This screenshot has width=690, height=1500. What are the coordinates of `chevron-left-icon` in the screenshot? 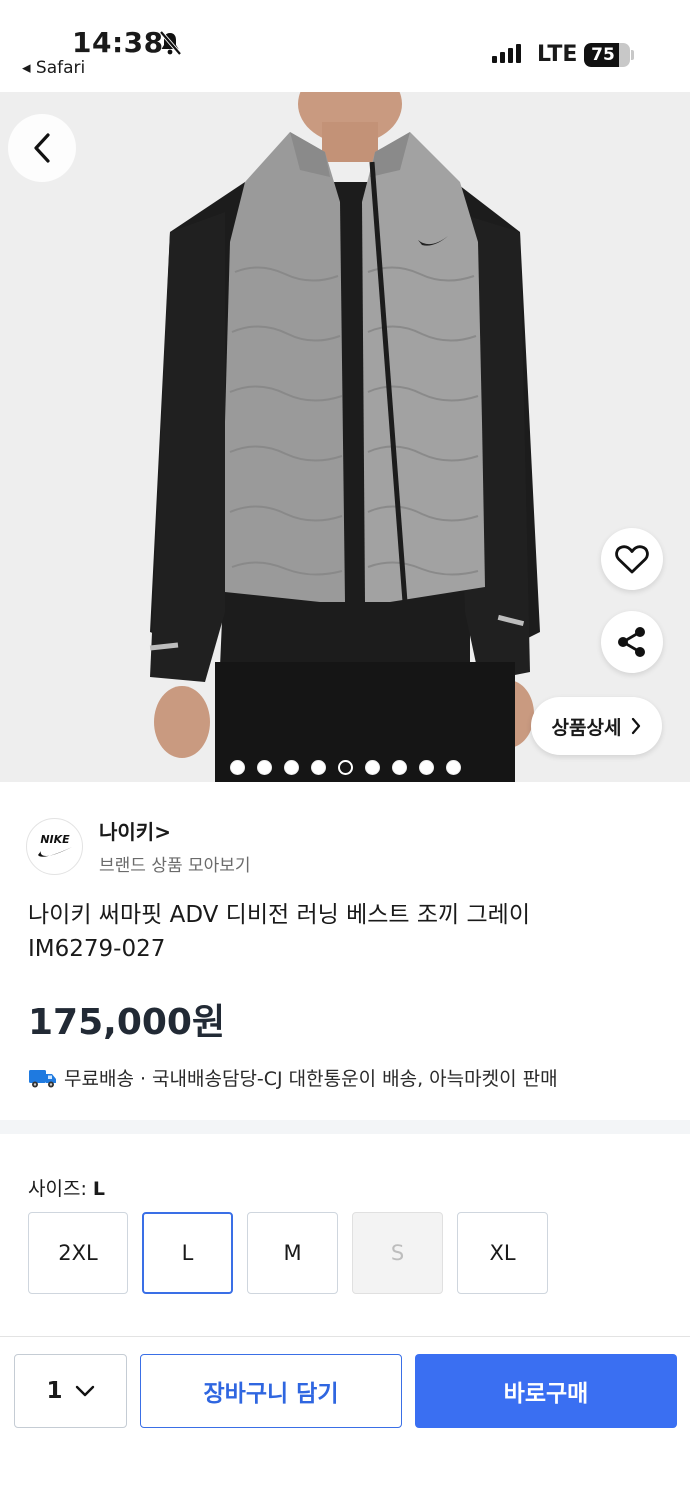 It's located at (42, 148).